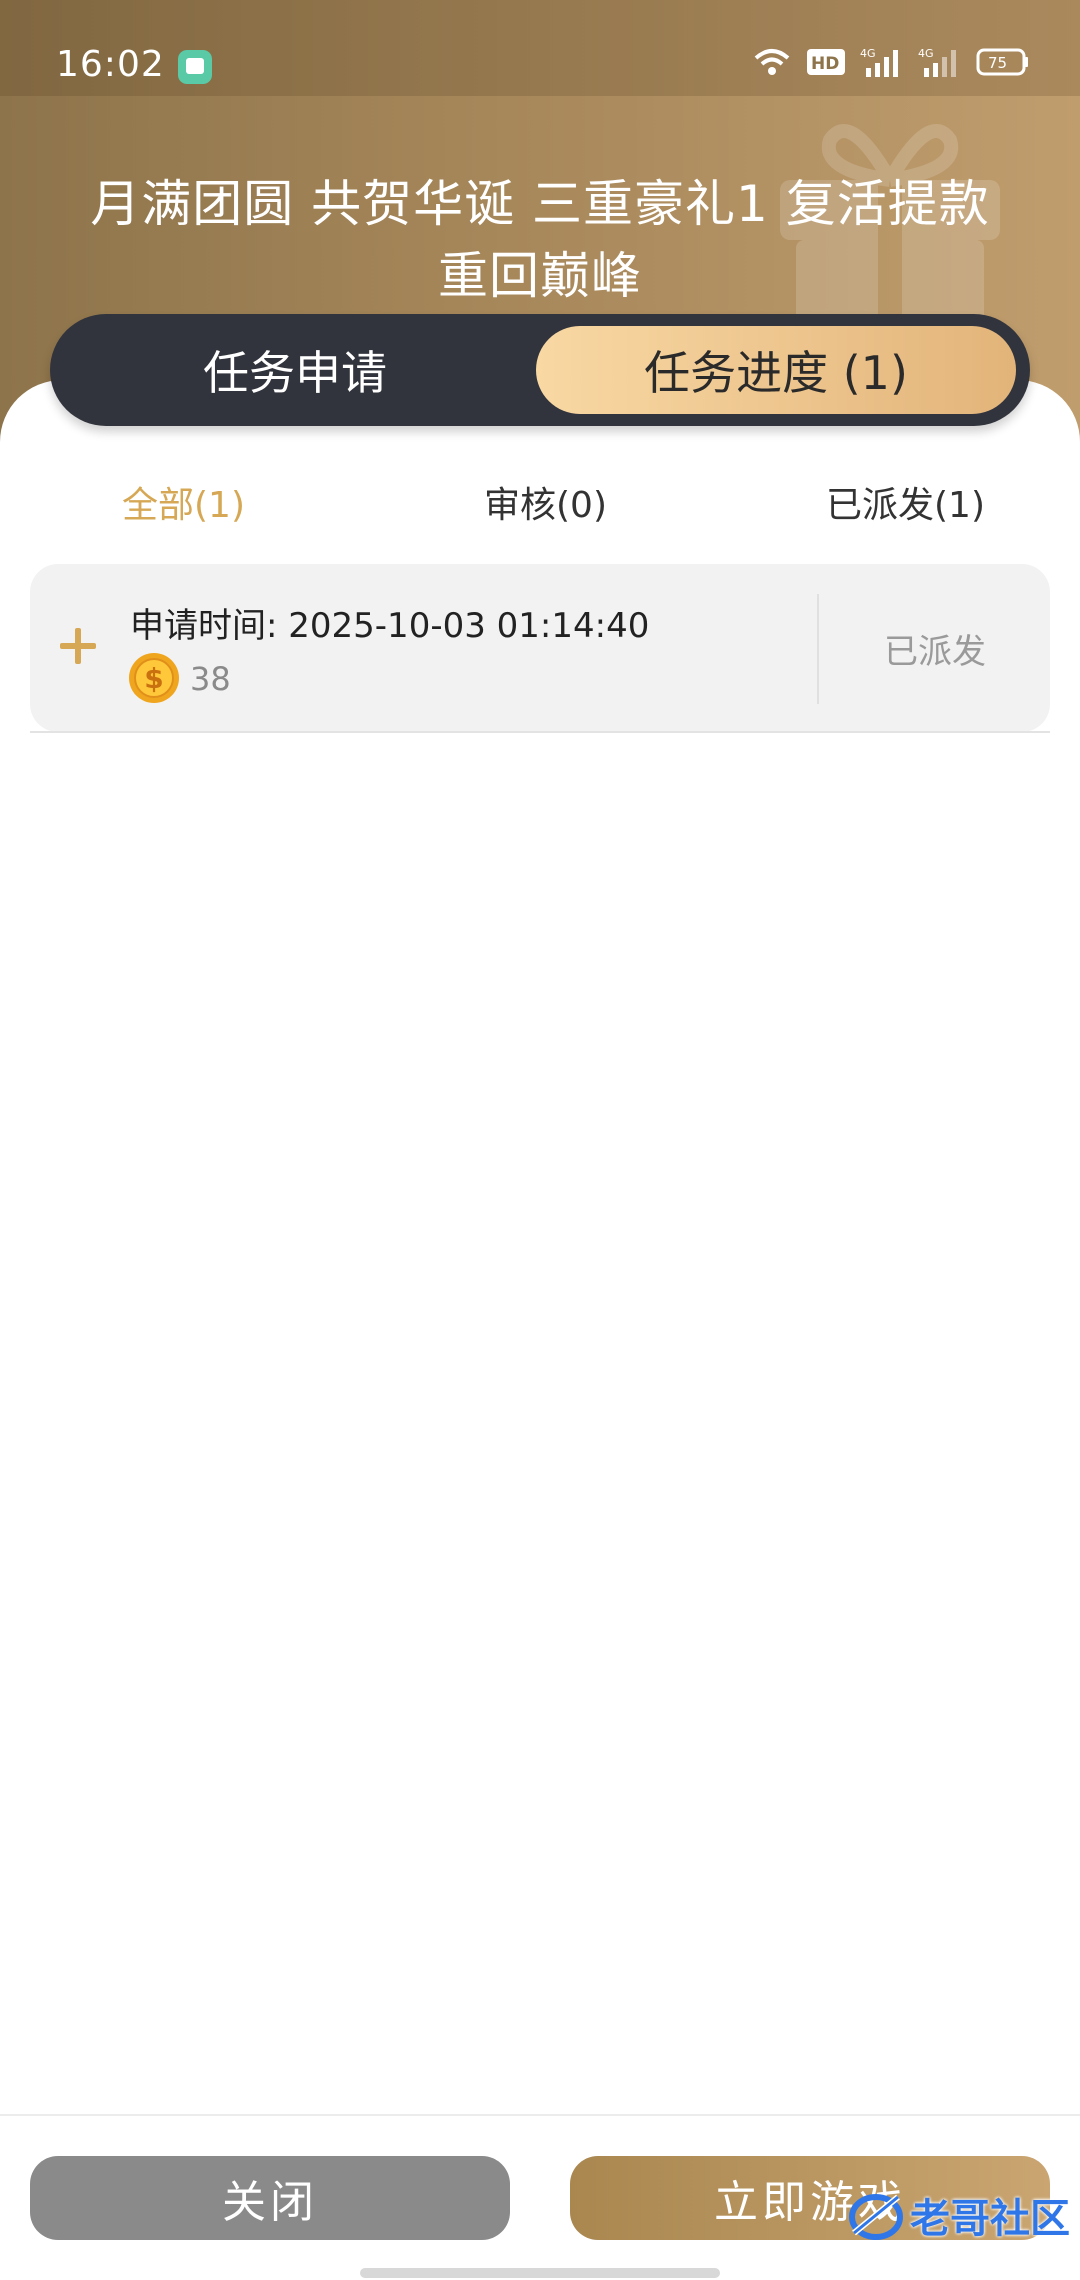 The width and height of the screenshot is (1080, 2280). What do you see at coordinates (540, 648) in the screenshot?
I see `record-card: 申请时间: 2025-10-03 01:14:40 $ 38 已派发` at bounding box center [540, 648].